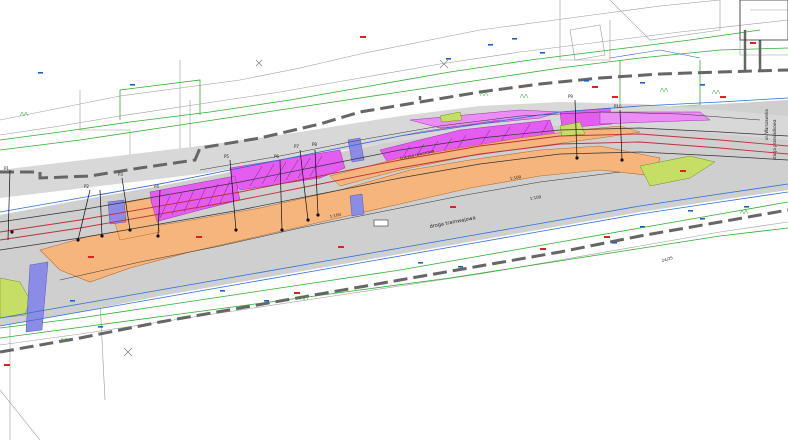 This screenshot has width=788, height=440. I want to click on vertical-street-label: stacja przesiadkowa, so click(774, 139).